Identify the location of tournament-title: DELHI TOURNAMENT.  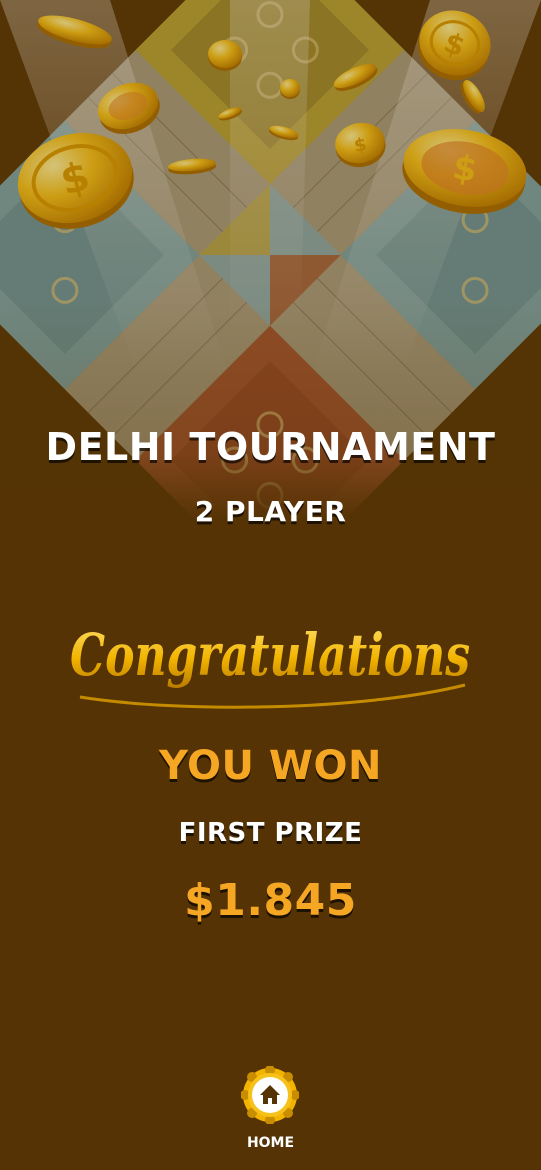
(270, 447).